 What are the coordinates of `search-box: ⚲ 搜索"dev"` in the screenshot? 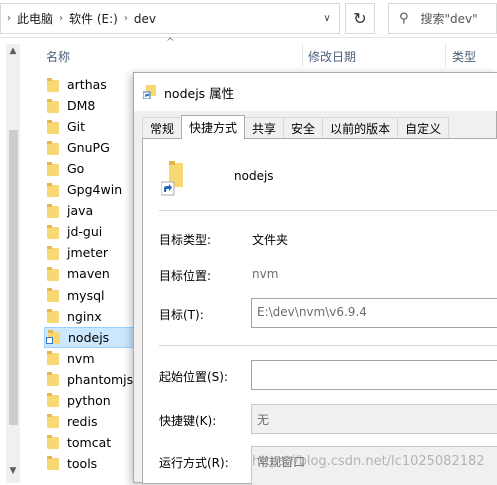 It's located at (442, 18).